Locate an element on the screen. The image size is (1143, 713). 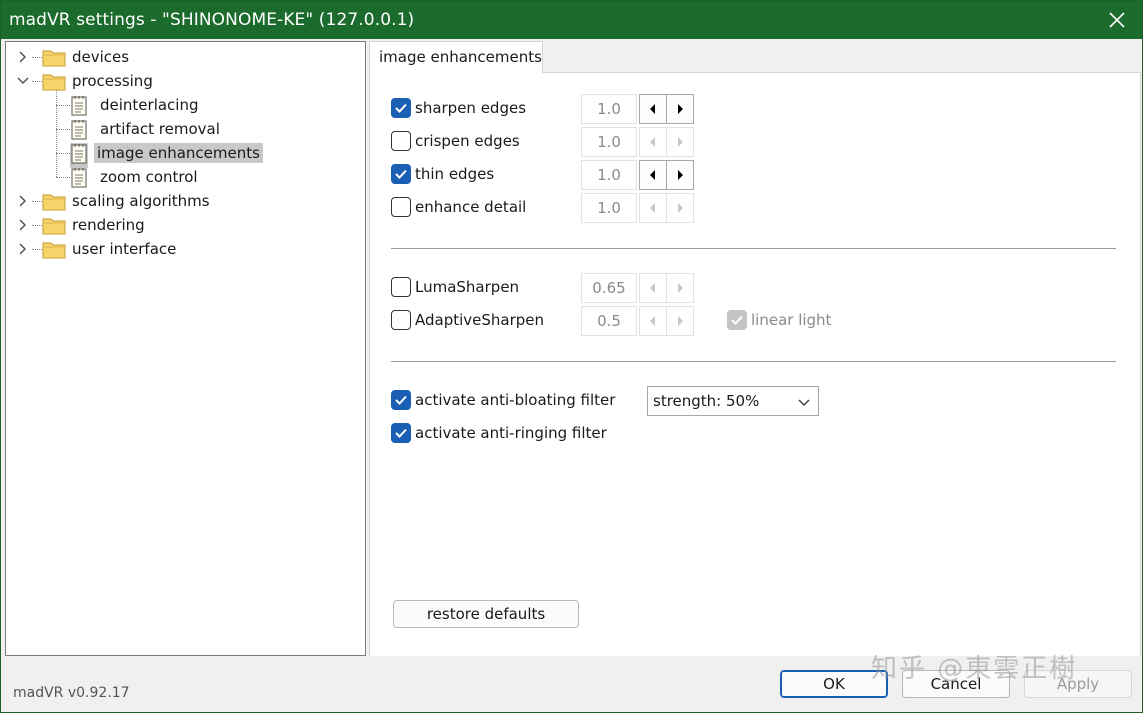
lumasharpen-checkbox is located at coordinates (401, 287).